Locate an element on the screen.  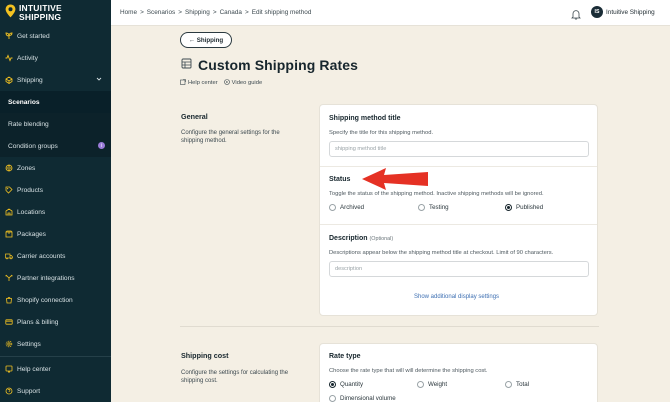
avatar: IS is located at coordinates (597, 12).